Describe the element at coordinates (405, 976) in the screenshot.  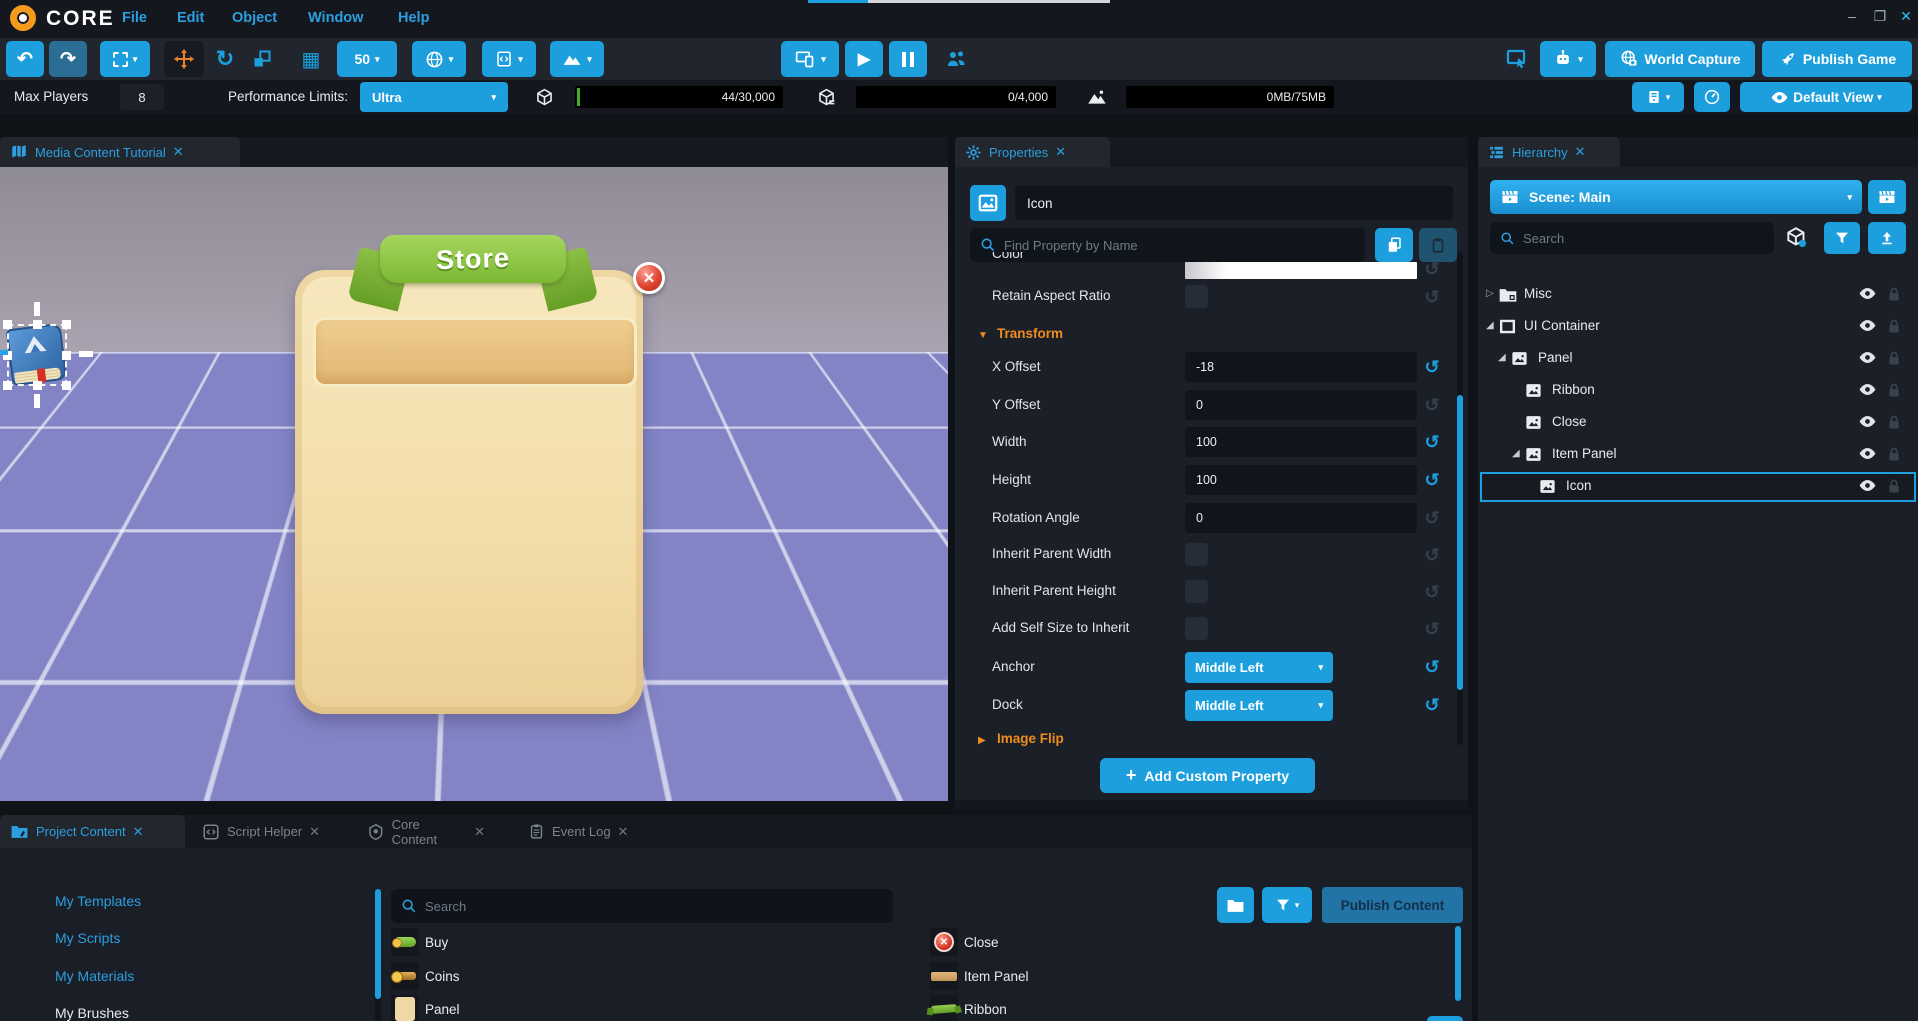
I see `item-thumbnail-coins` at that location.